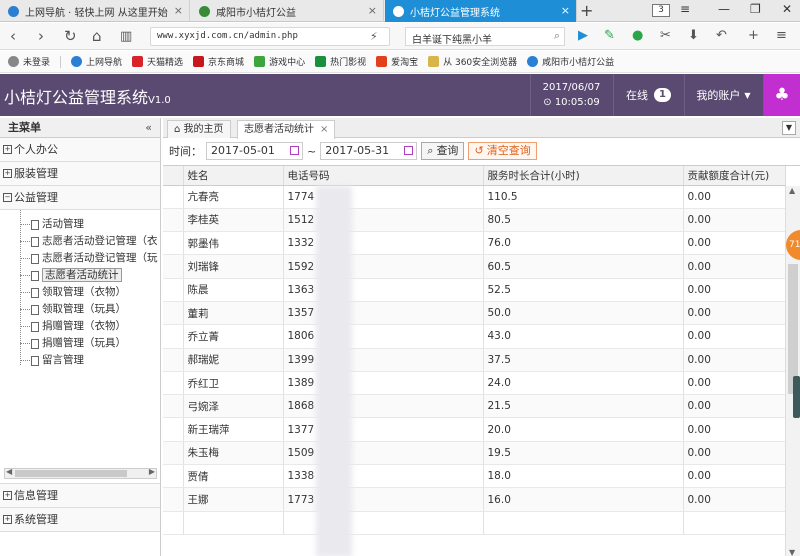 This screenshot has height=556, width=800. I want to click on query-button: ⌕ 查询, so click(443, 151).